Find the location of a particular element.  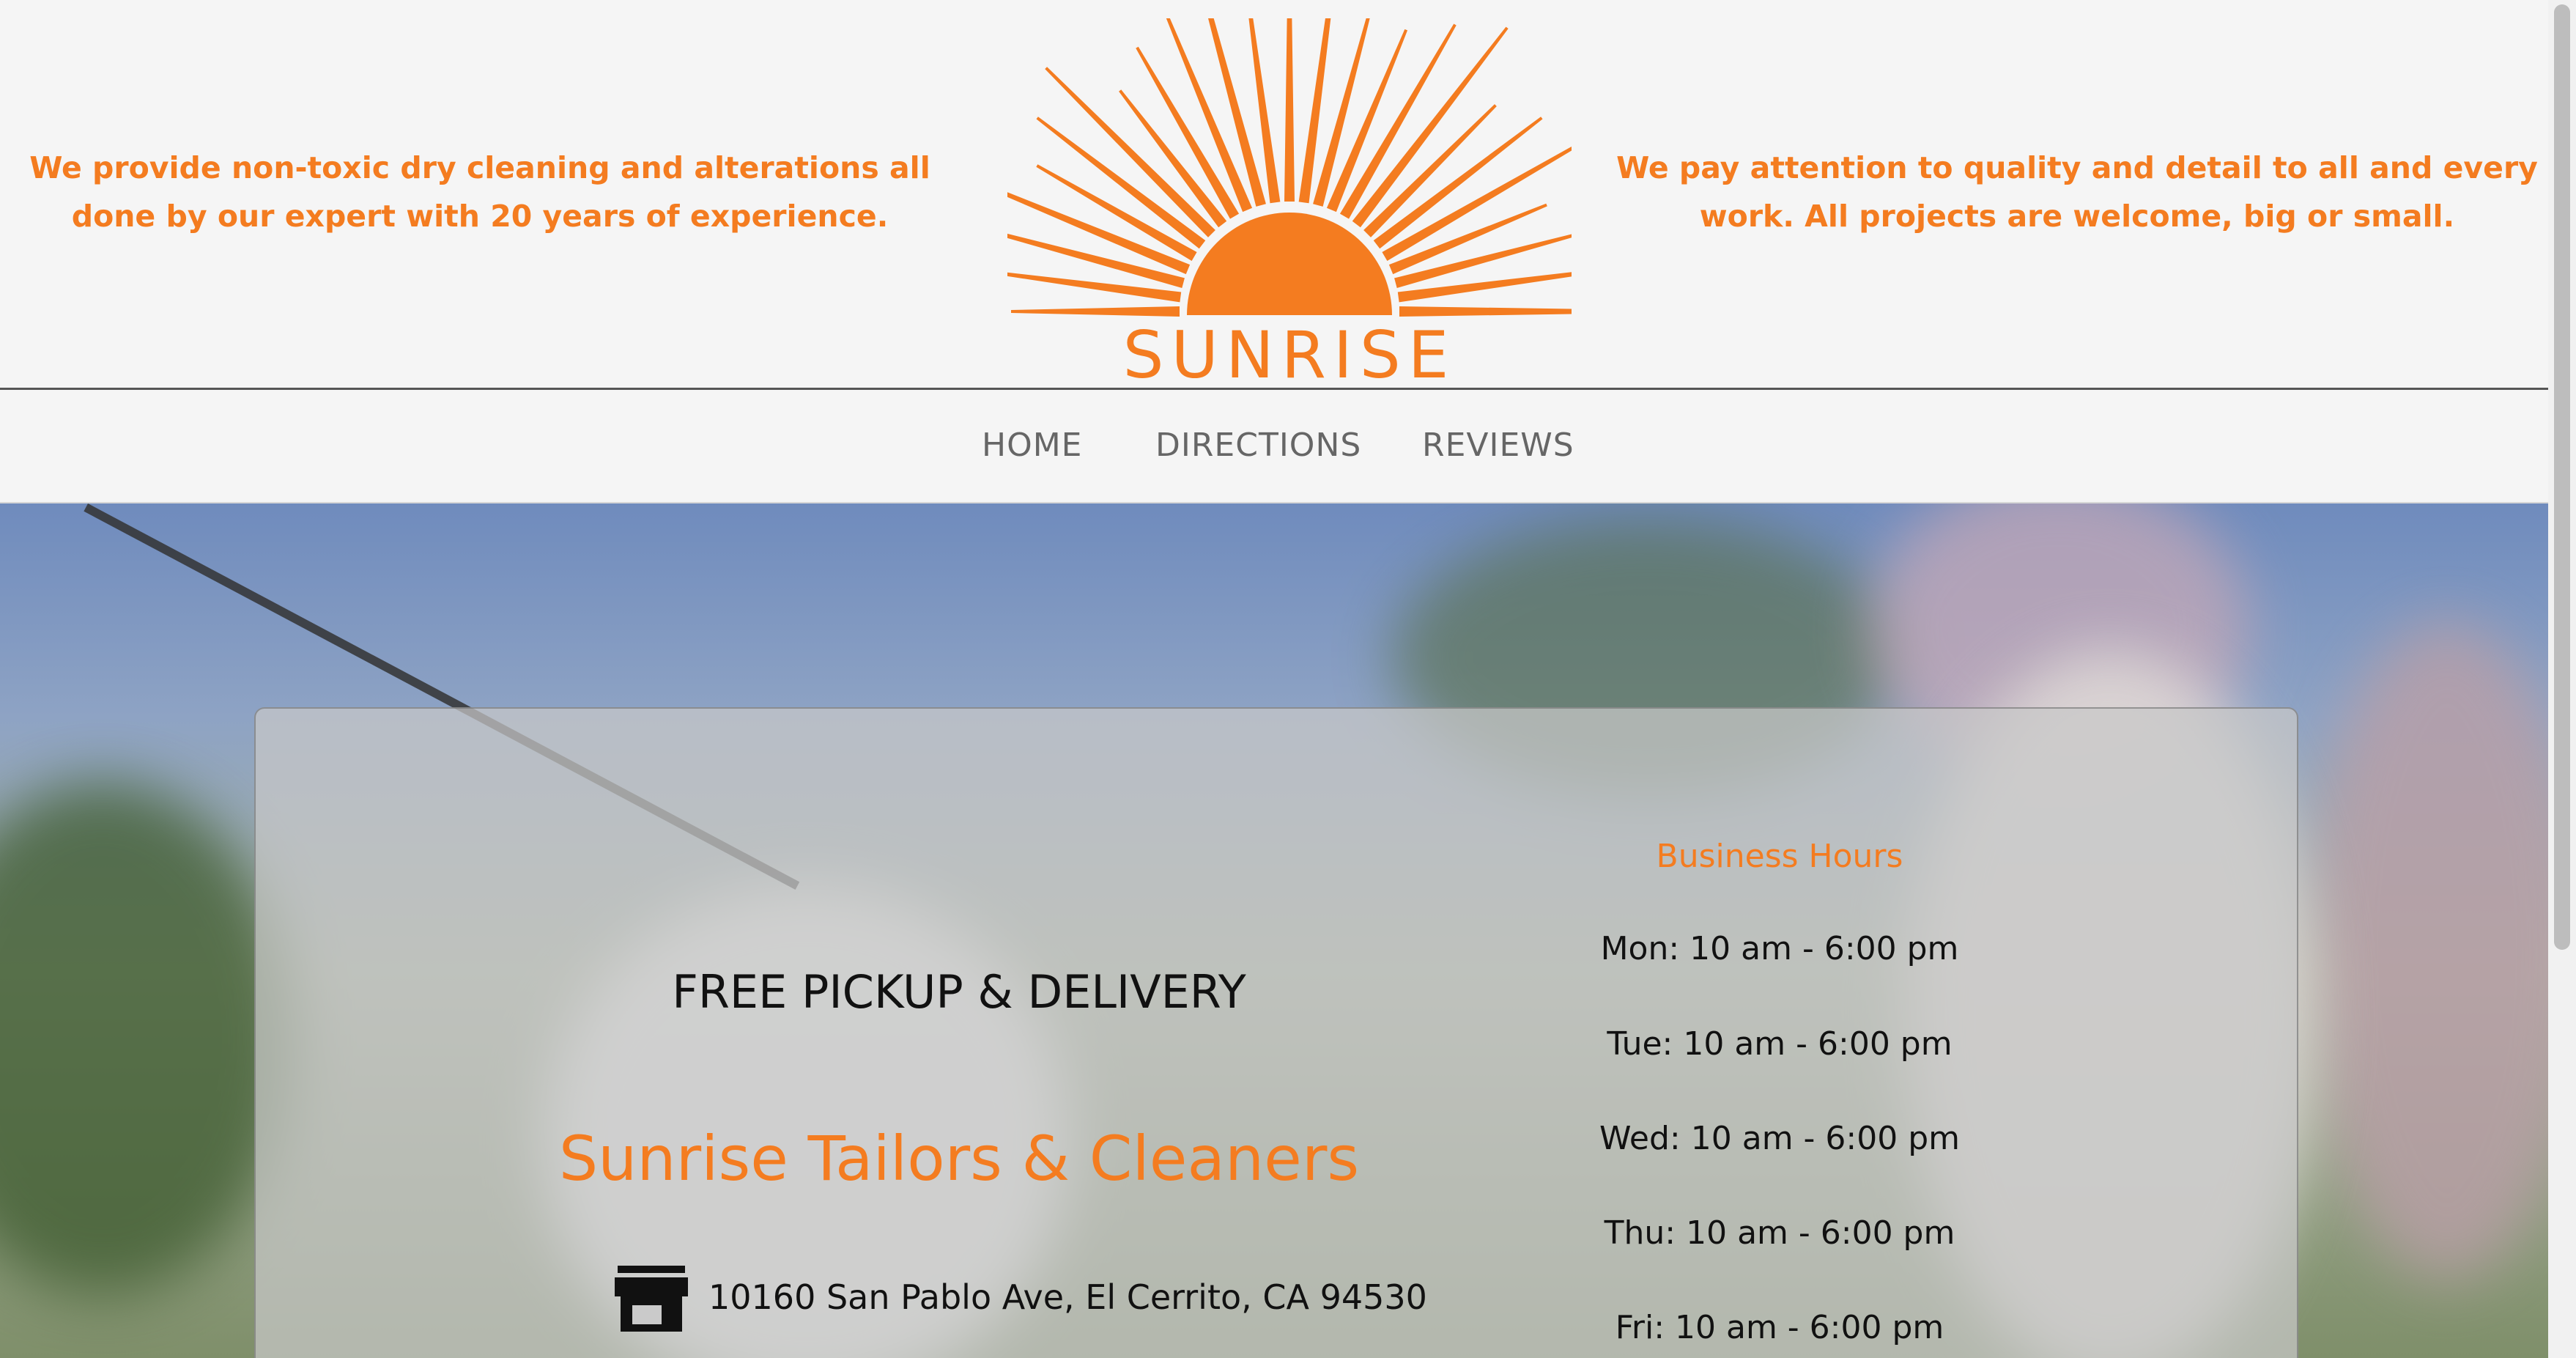

pickup-delivery-heading: FREE PICKUP & DELIVERY is located at coordinates (959, 992).